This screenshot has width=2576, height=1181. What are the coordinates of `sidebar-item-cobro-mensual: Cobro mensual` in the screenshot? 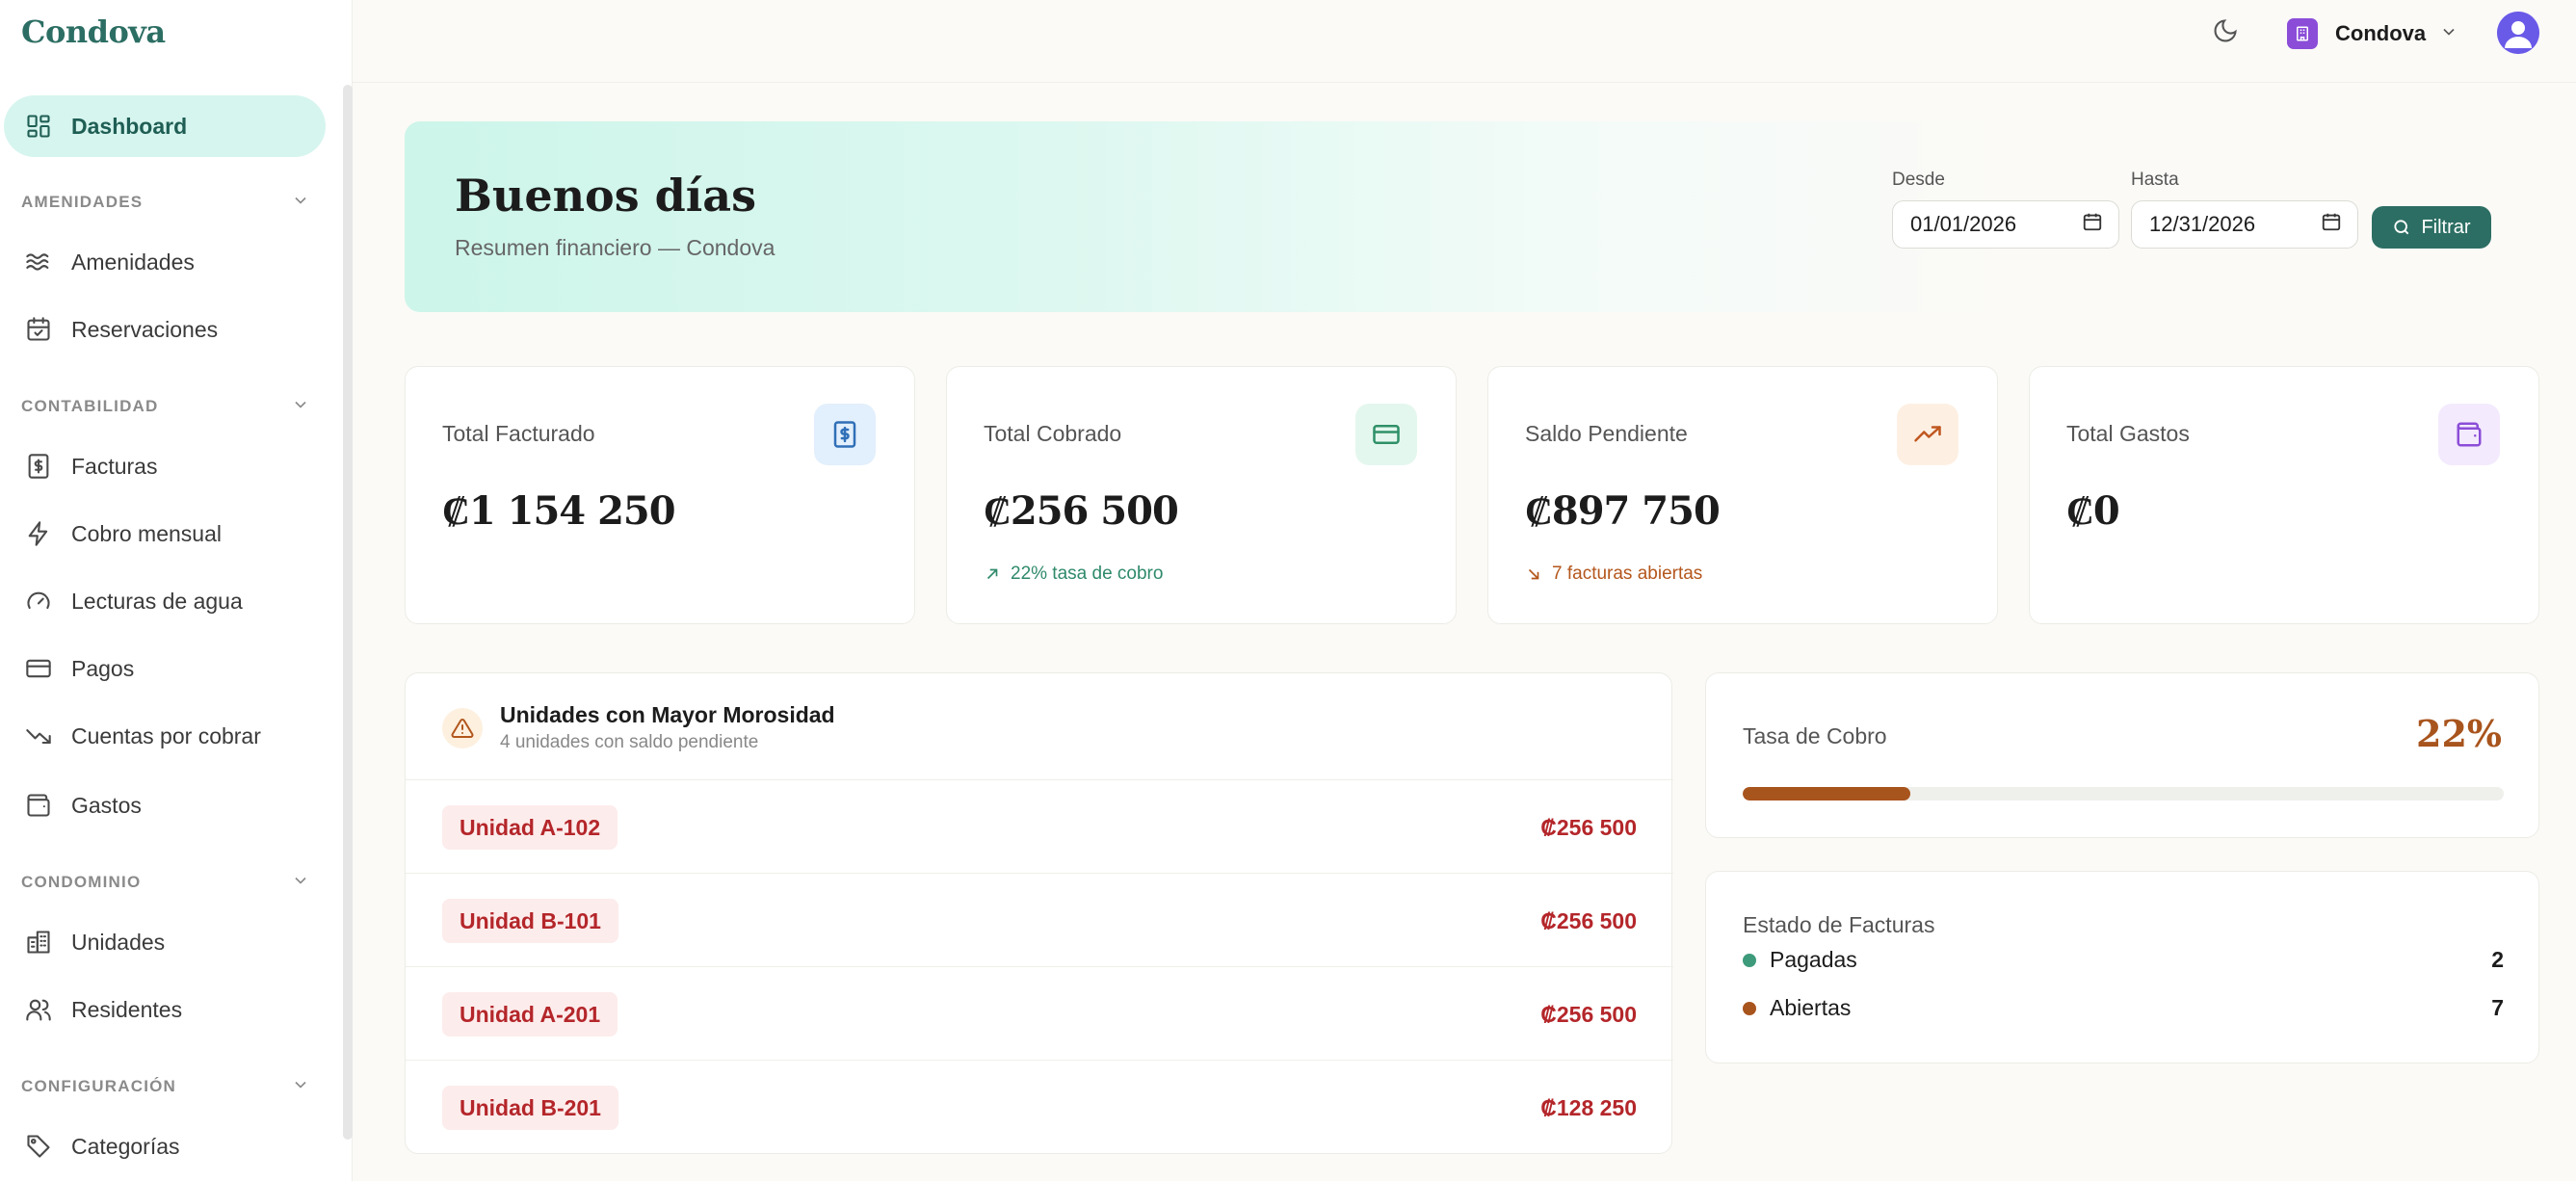 It's located at (165, 533).